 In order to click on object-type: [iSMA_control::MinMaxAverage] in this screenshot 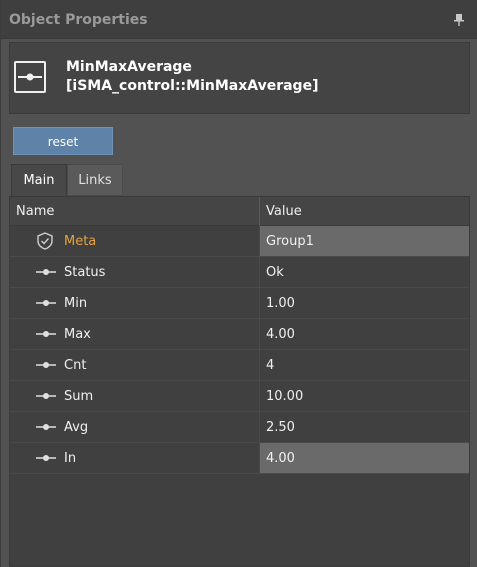, I will do `click(192, 86)`.